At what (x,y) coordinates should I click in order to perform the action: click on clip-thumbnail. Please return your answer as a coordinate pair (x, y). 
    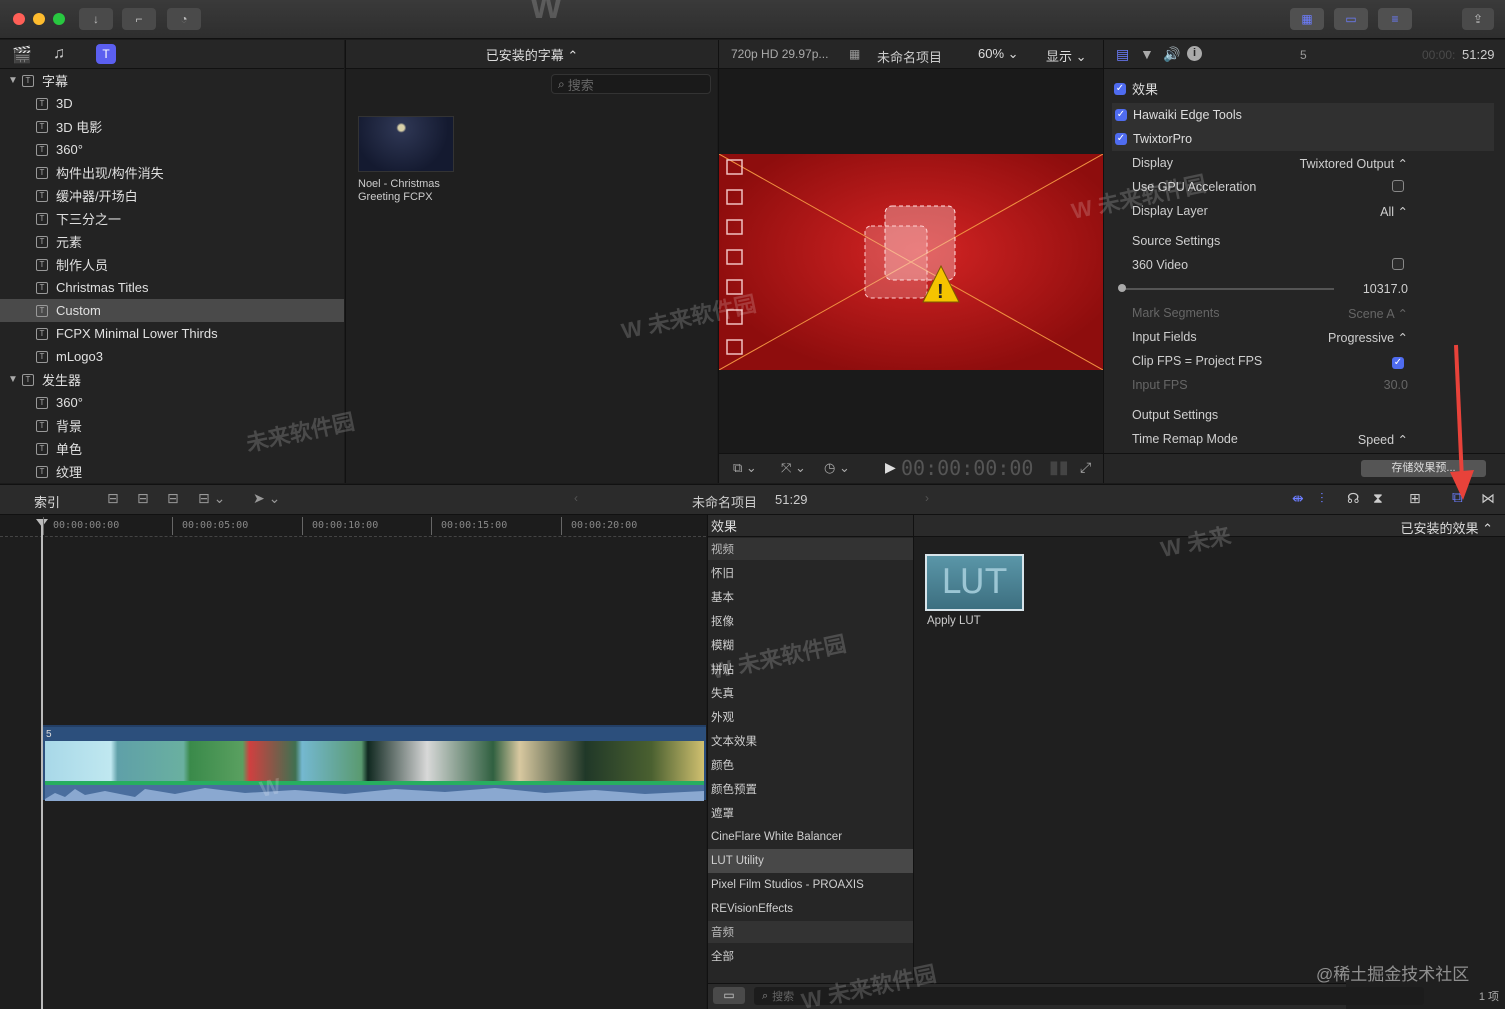
    Looking at the image, I should click on (406, 144).